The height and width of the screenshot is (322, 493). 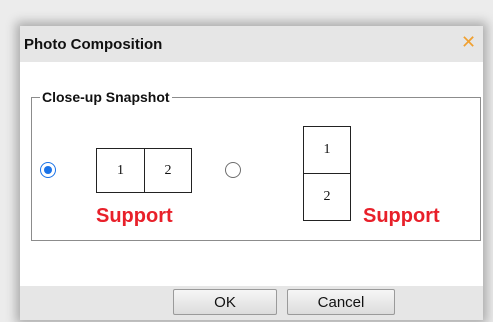 What do you see at coordinates (225, 302) in the screenshot?
I see `ok-button: OK` at bounding box center [225, 302].